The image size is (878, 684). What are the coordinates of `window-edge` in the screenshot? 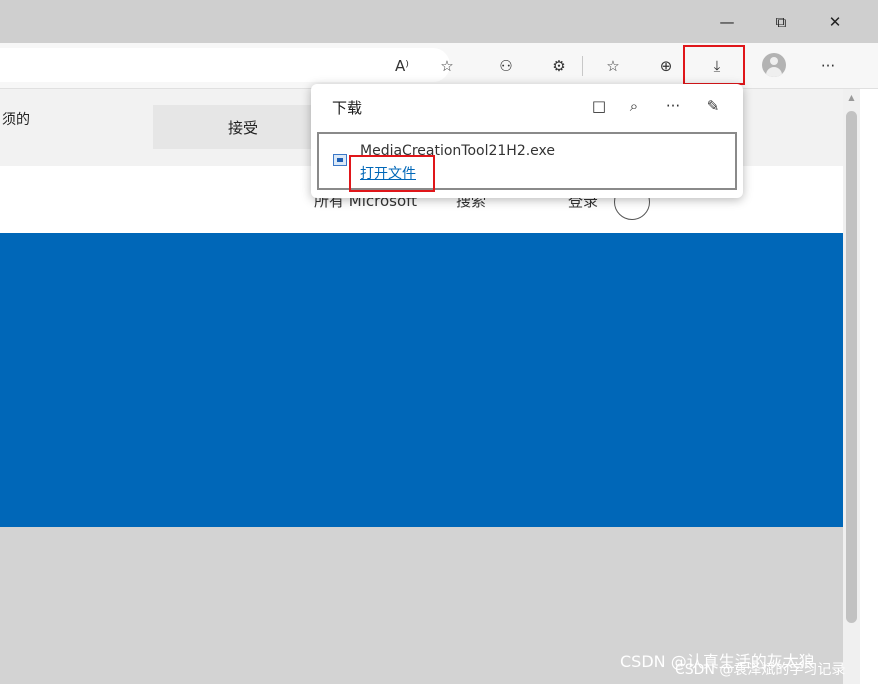 It's located at (869, 386).